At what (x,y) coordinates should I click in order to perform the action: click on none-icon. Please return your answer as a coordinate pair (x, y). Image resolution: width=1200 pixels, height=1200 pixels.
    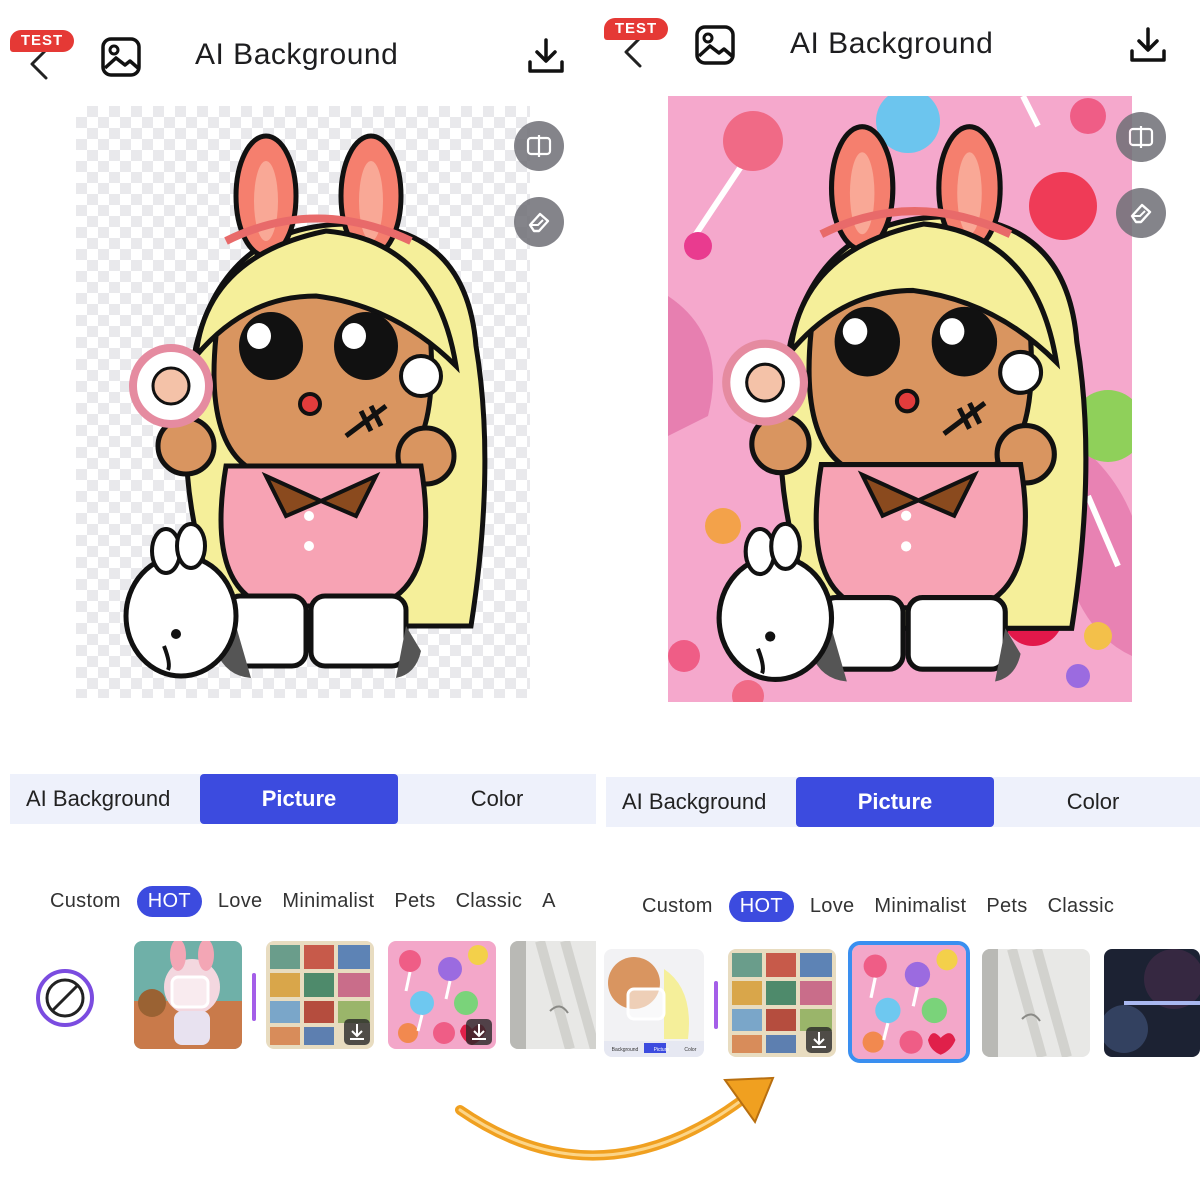
    Looking at the image, I should click on (65, 998).